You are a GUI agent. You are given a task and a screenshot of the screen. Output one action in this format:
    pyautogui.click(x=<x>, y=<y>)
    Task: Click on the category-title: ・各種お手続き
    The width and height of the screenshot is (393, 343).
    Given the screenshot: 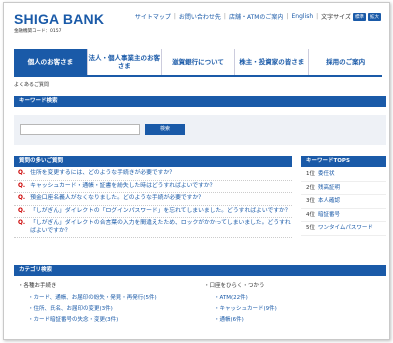 What is the action you would take?
    pyautogui.click(x=108, y=285)
    